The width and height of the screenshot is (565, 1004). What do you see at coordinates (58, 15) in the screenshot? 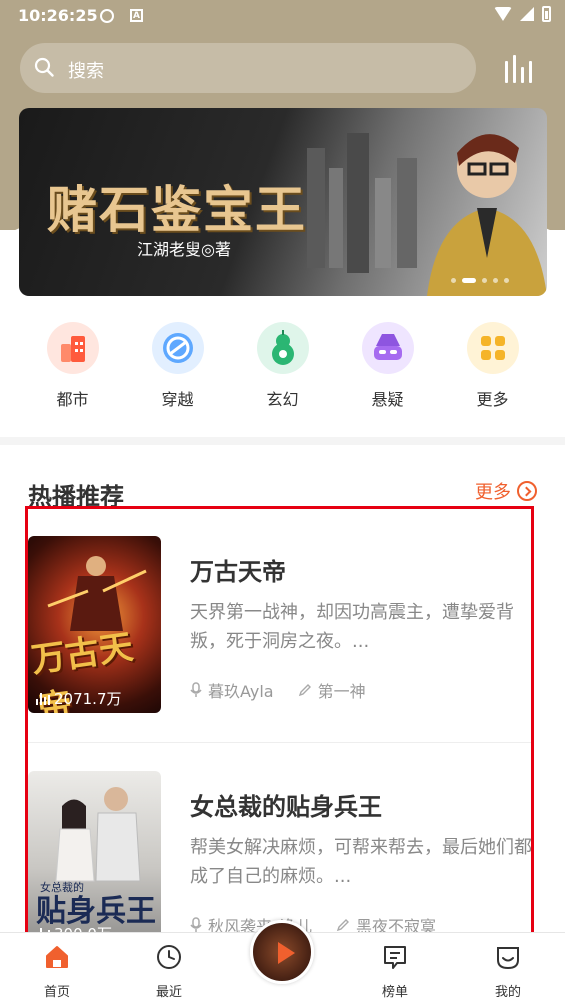
I see `status-time: 10:26:25` at bounding box center [58, 15].